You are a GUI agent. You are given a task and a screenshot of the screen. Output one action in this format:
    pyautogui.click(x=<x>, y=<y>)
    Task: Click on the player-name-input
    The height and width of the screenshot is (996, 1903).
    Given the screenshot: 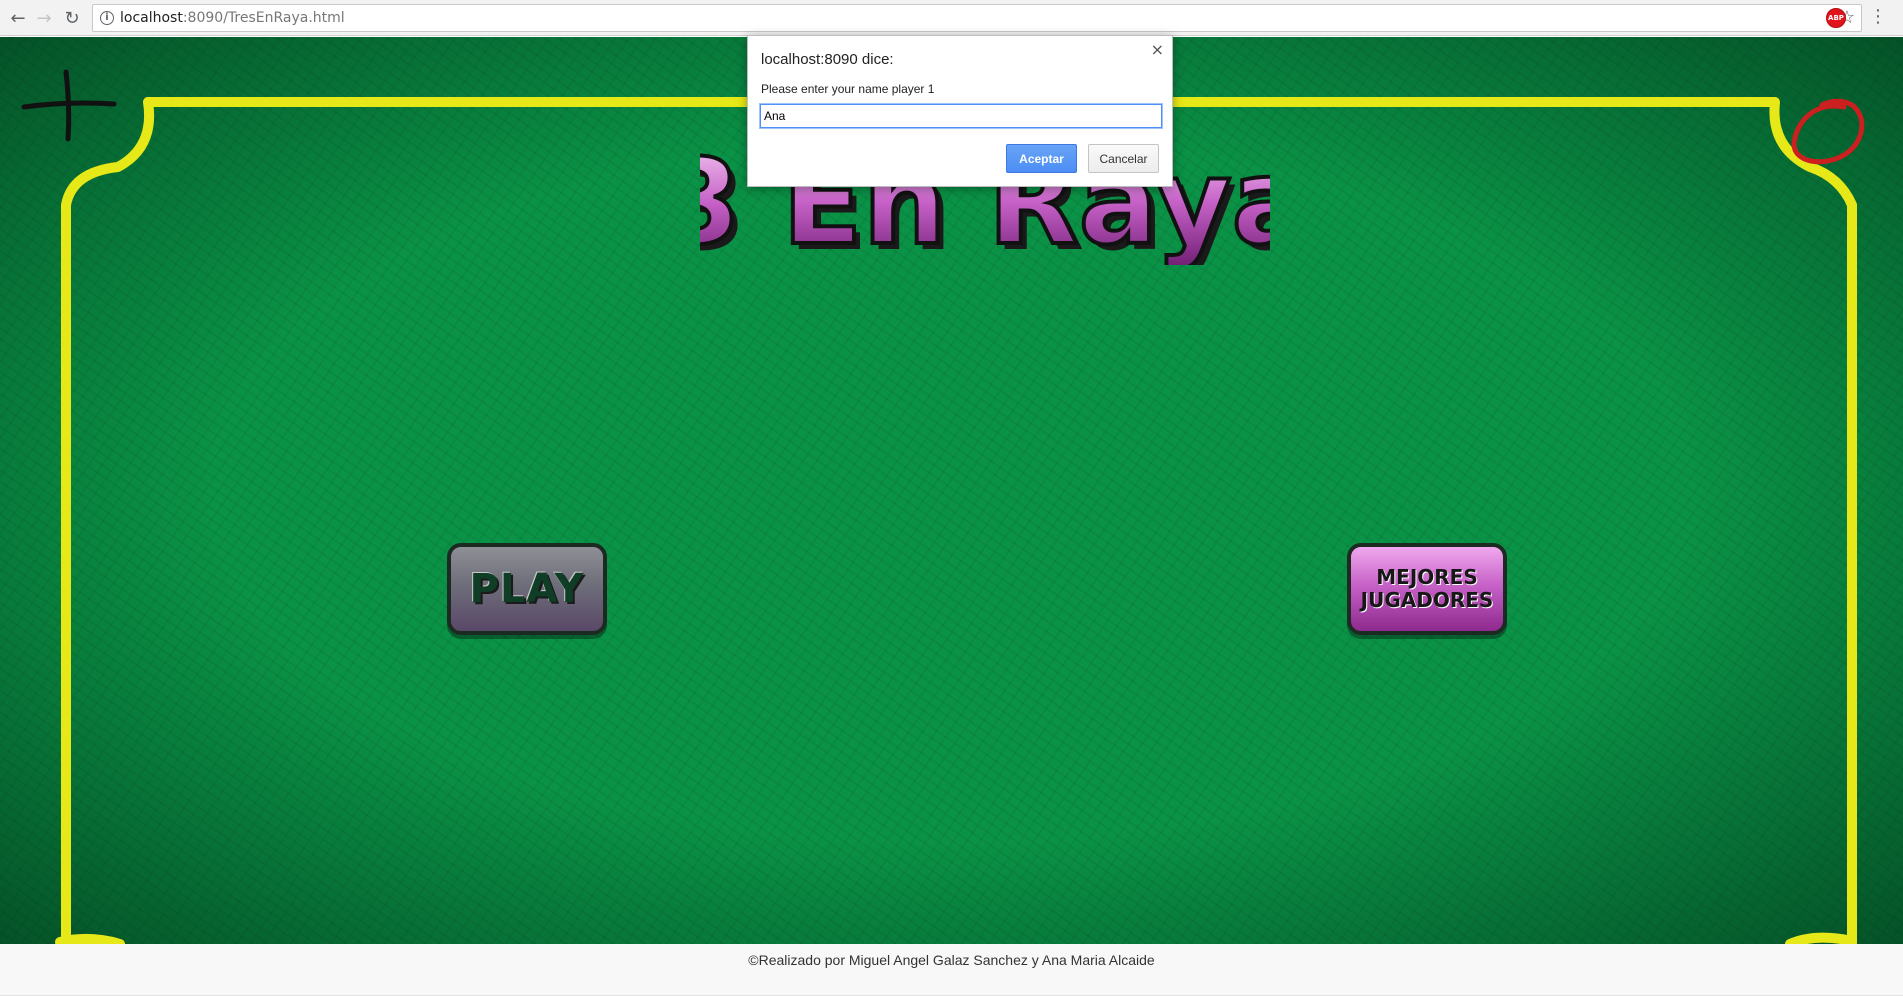 What is the action you would take?
    pyautogui.click(x=961, y=116)
    